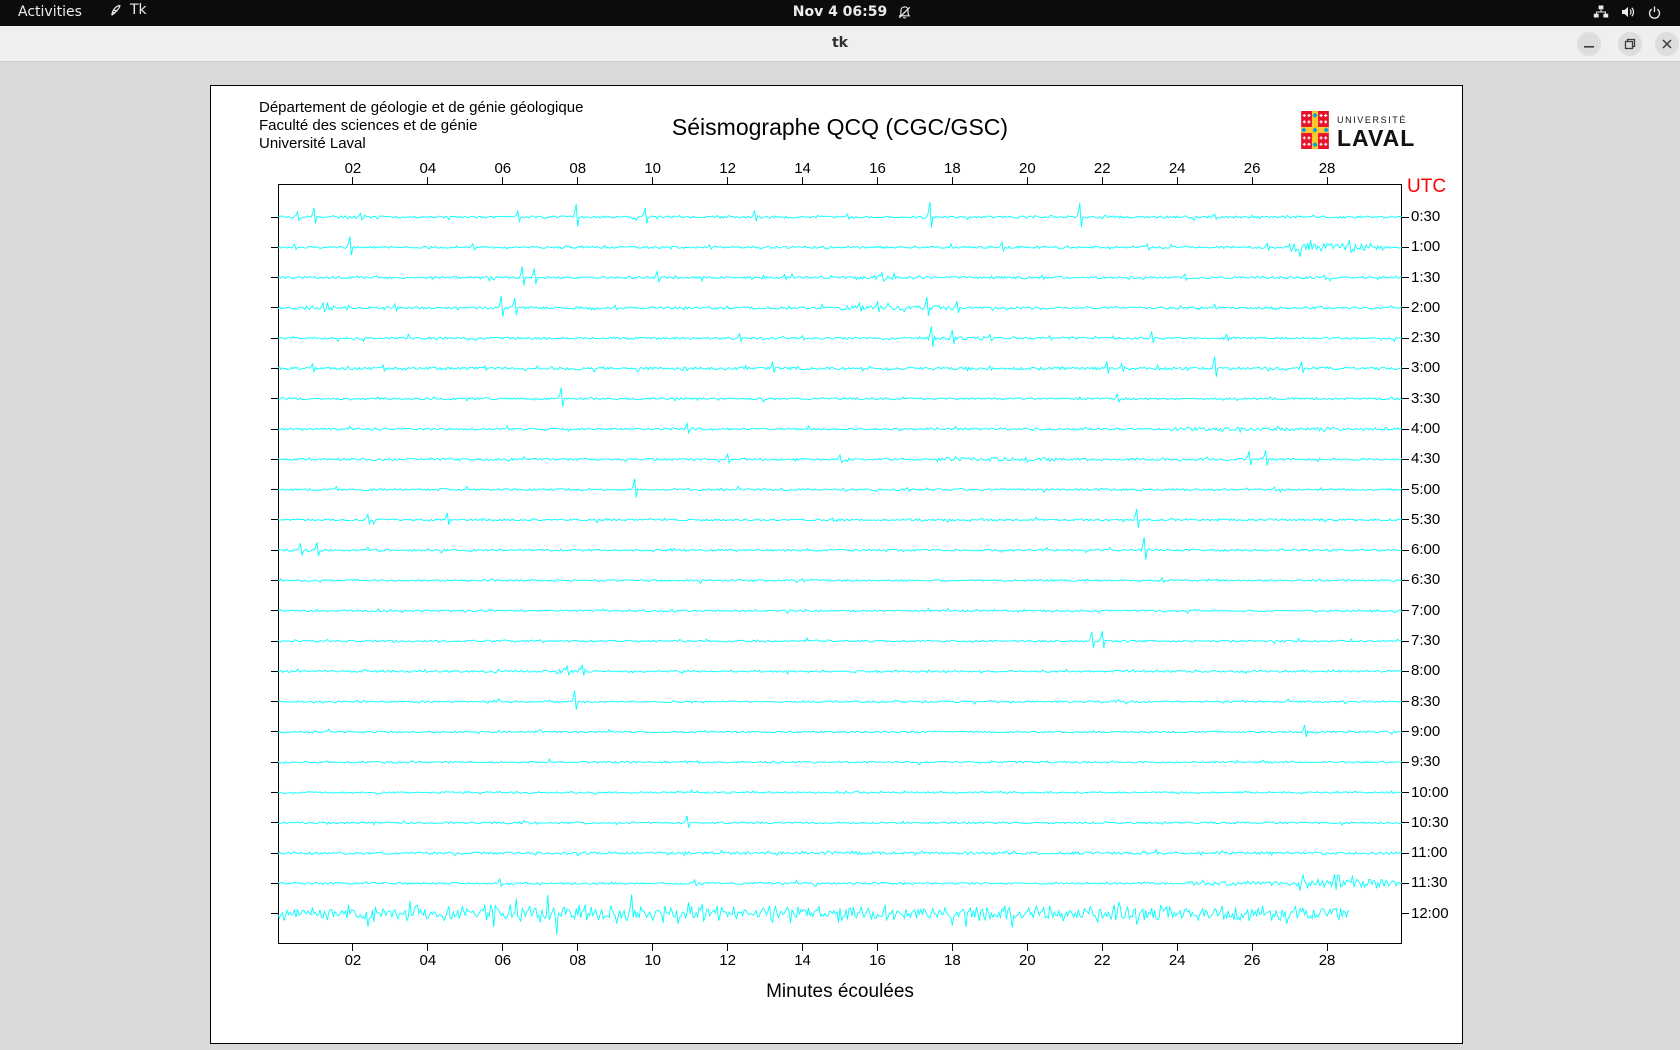  What do you see at coordinates (840, 991) in the screenshot?
I see `x-axis-title: Minutes écoulées` at bounding box center [840, 991].